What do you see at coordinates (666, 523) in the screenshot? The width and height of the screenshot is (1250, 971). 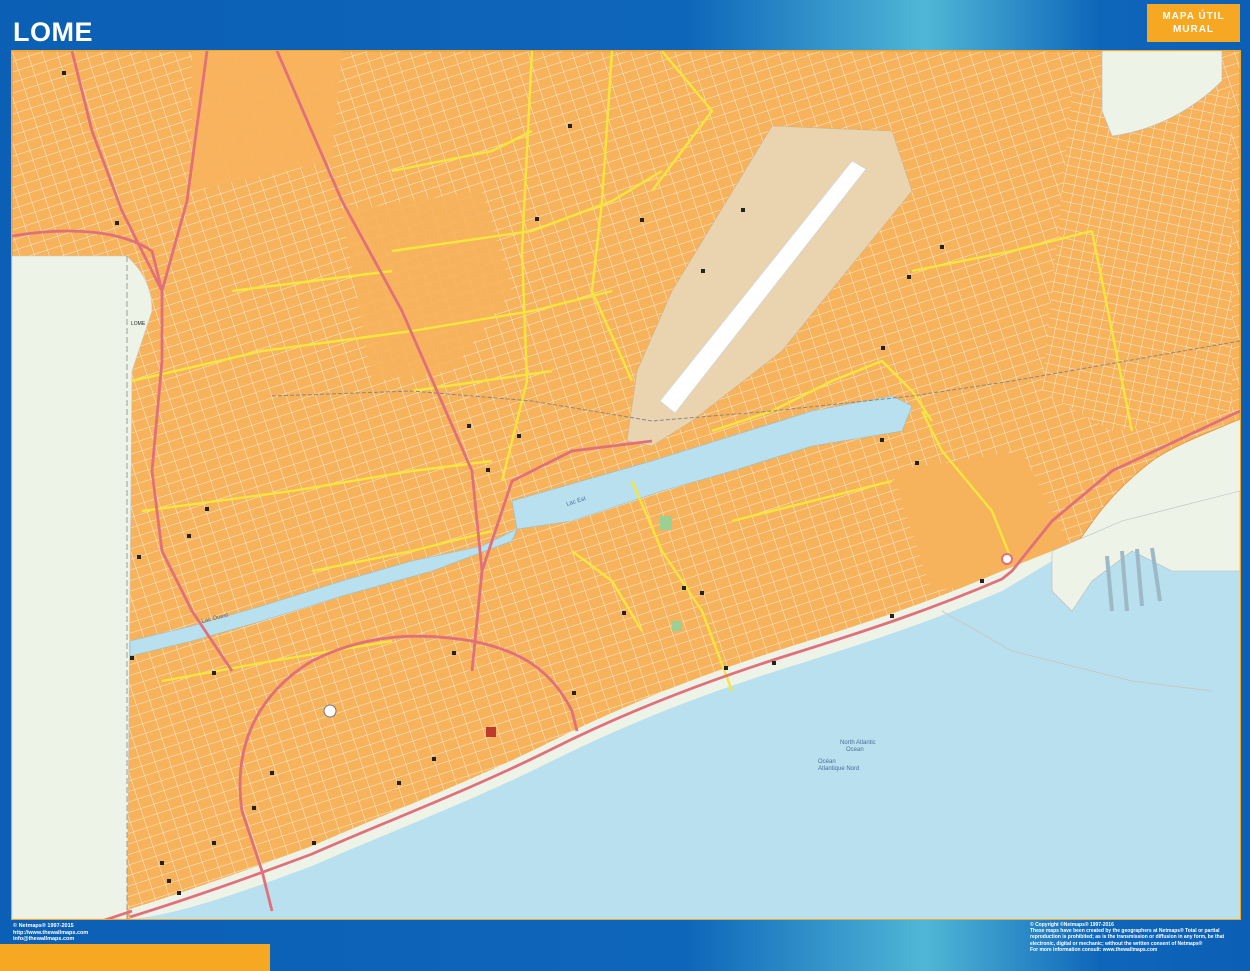 I see `park-area` at bounding box center [666, 523].